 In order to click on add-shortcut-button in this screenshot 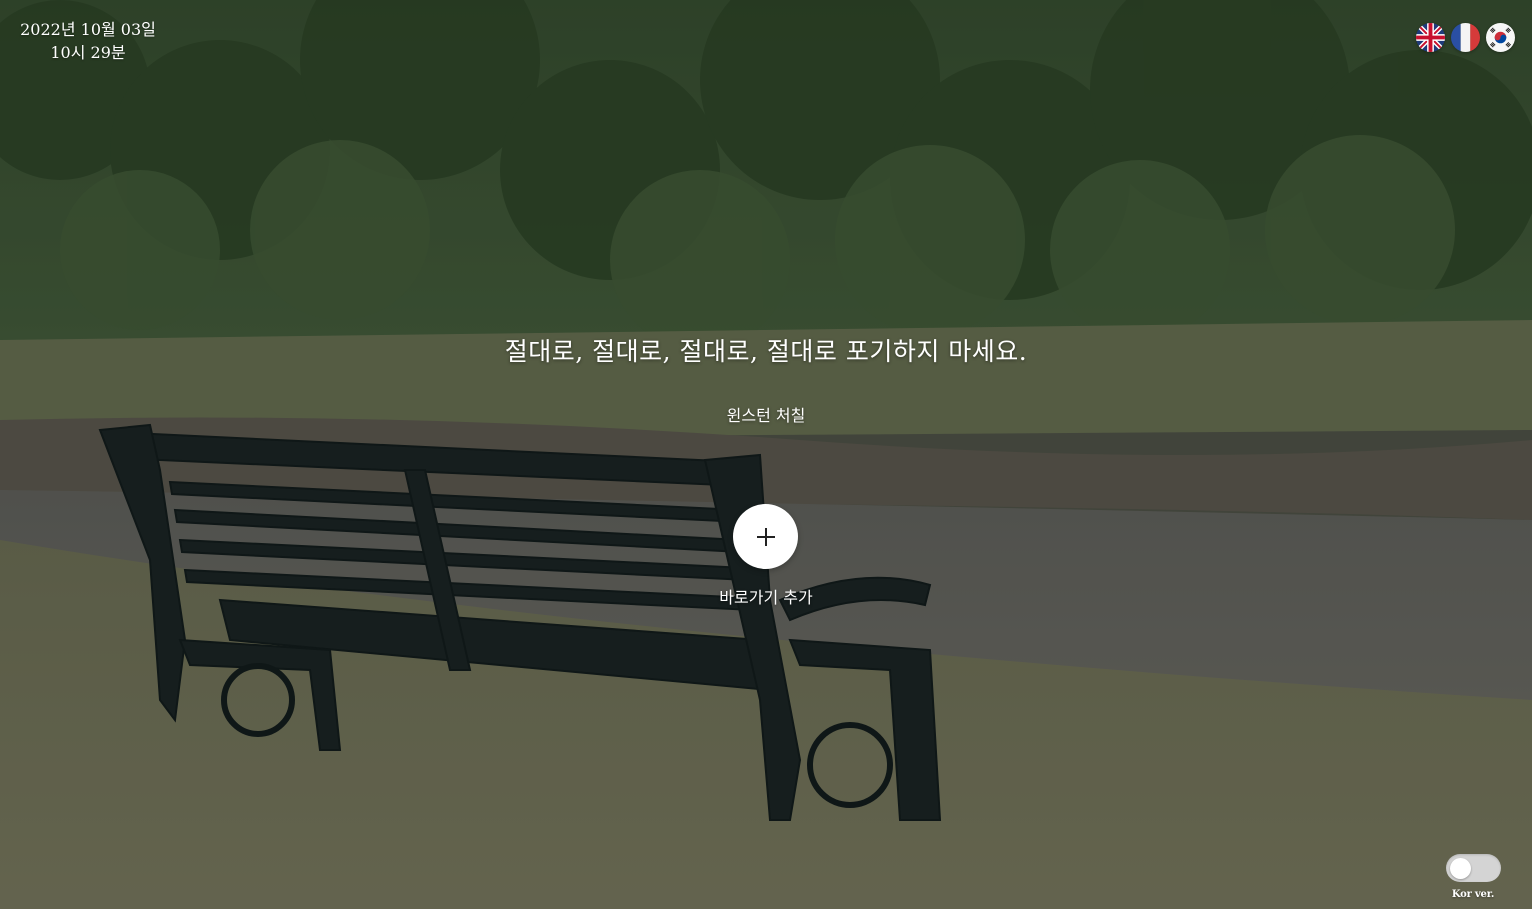, I will do `click(765, 536)`.